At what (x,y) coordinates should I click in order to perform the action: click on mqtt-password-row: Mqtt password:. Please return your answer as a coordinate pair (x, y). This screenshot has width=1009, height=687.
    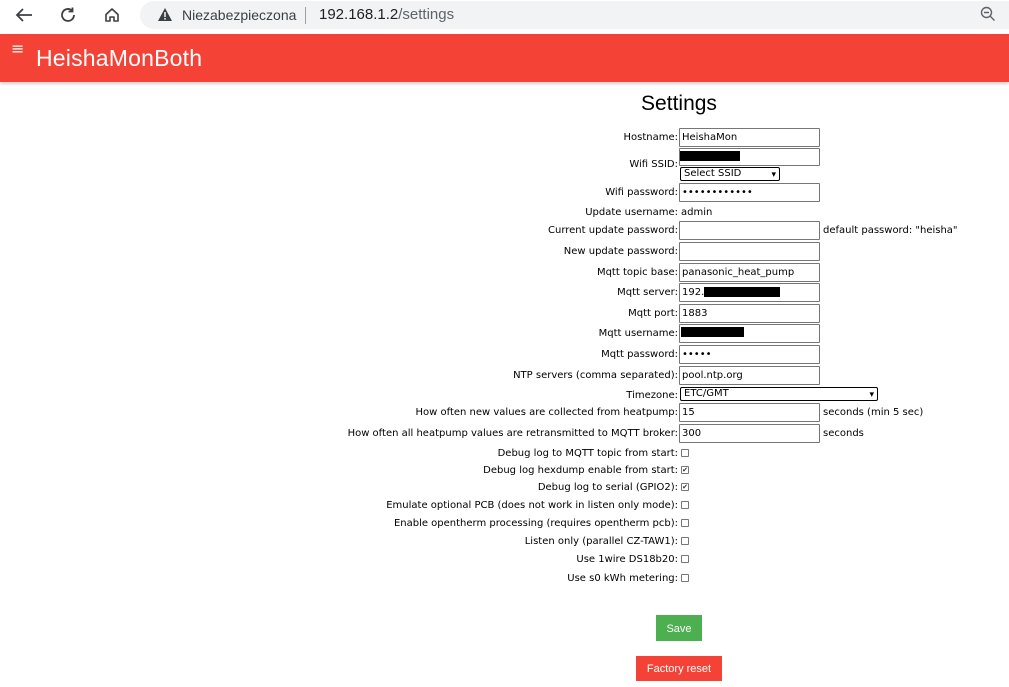
    Looking at the image, I should click on (504, 355).